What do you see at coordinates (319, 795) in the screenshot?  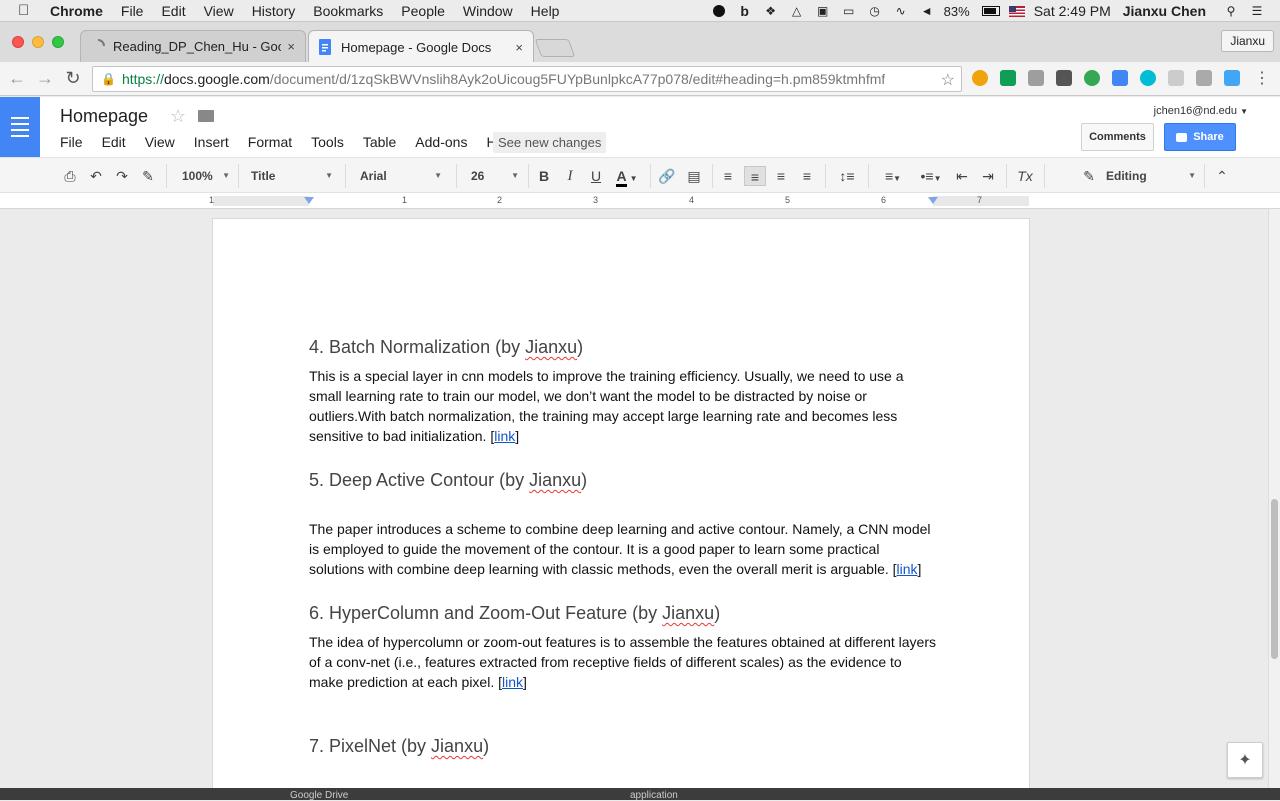 I see `dock-item: Google Drive` at bounding box center [319, 795].